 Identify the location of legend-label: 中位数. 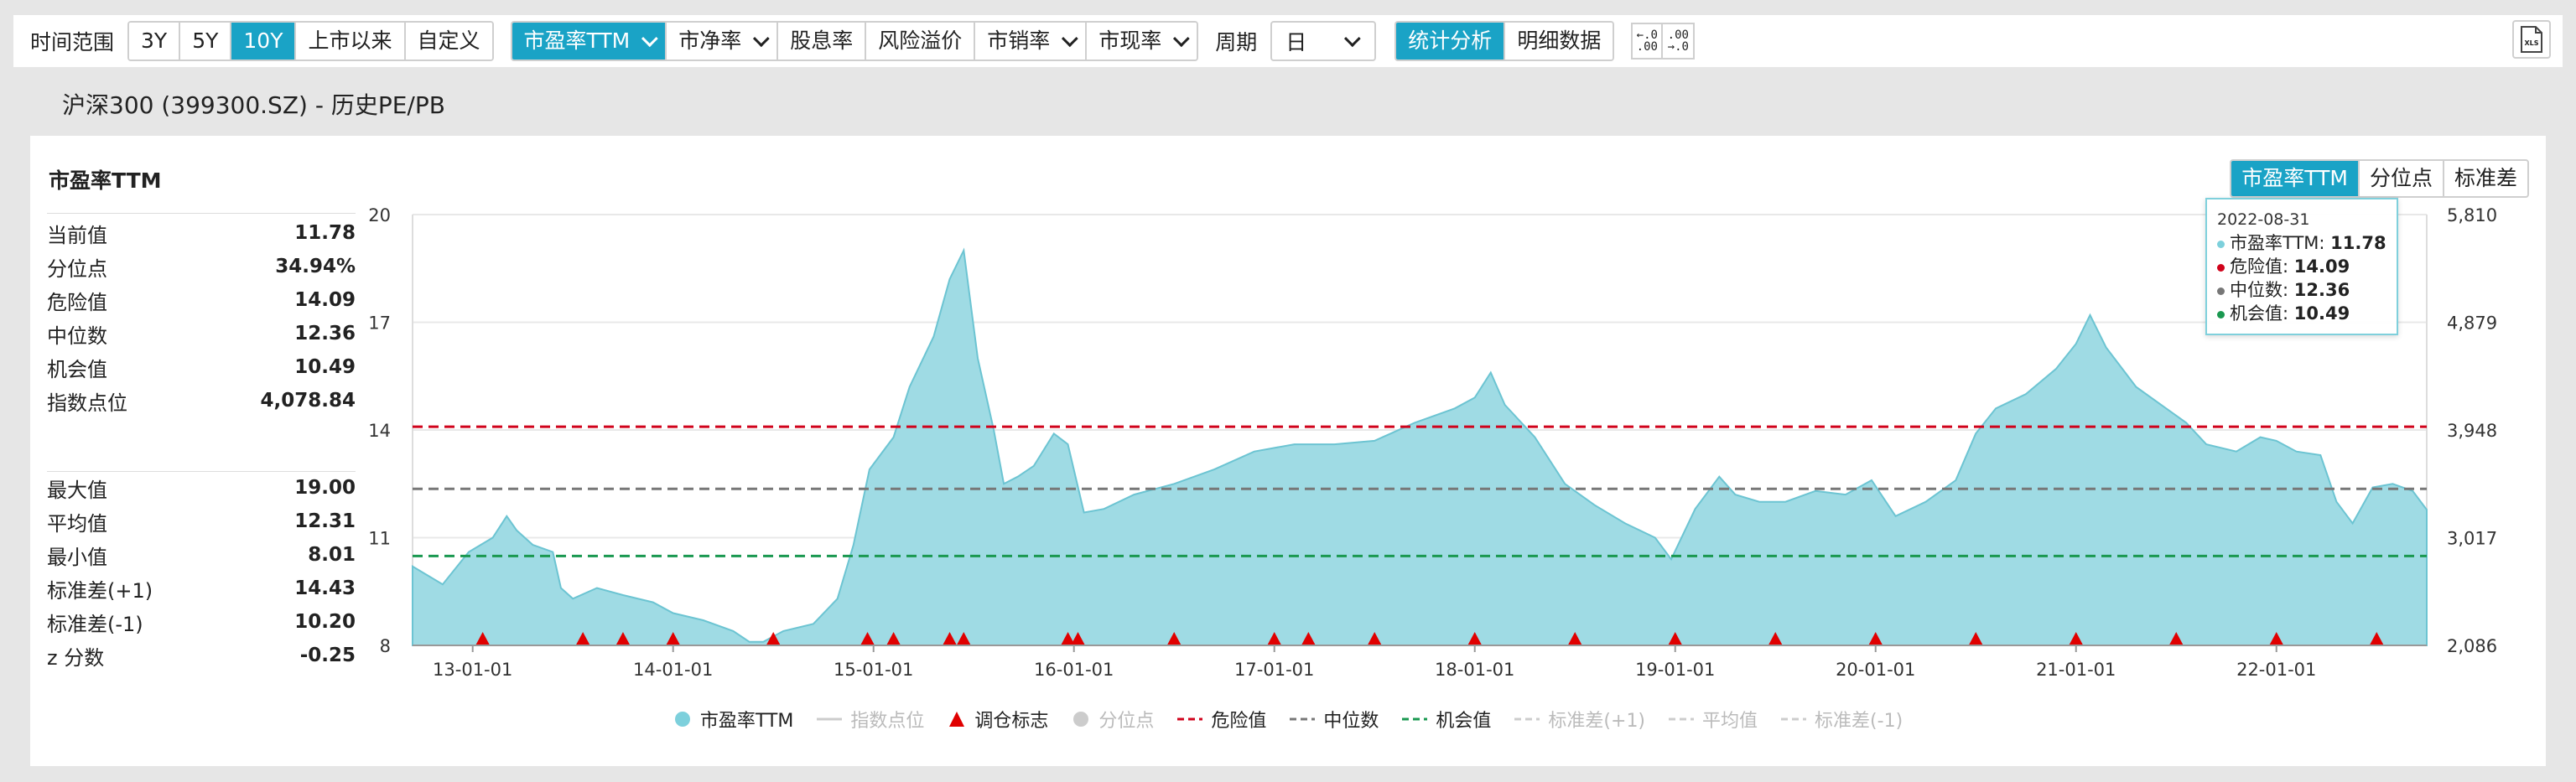
(1351, 721).